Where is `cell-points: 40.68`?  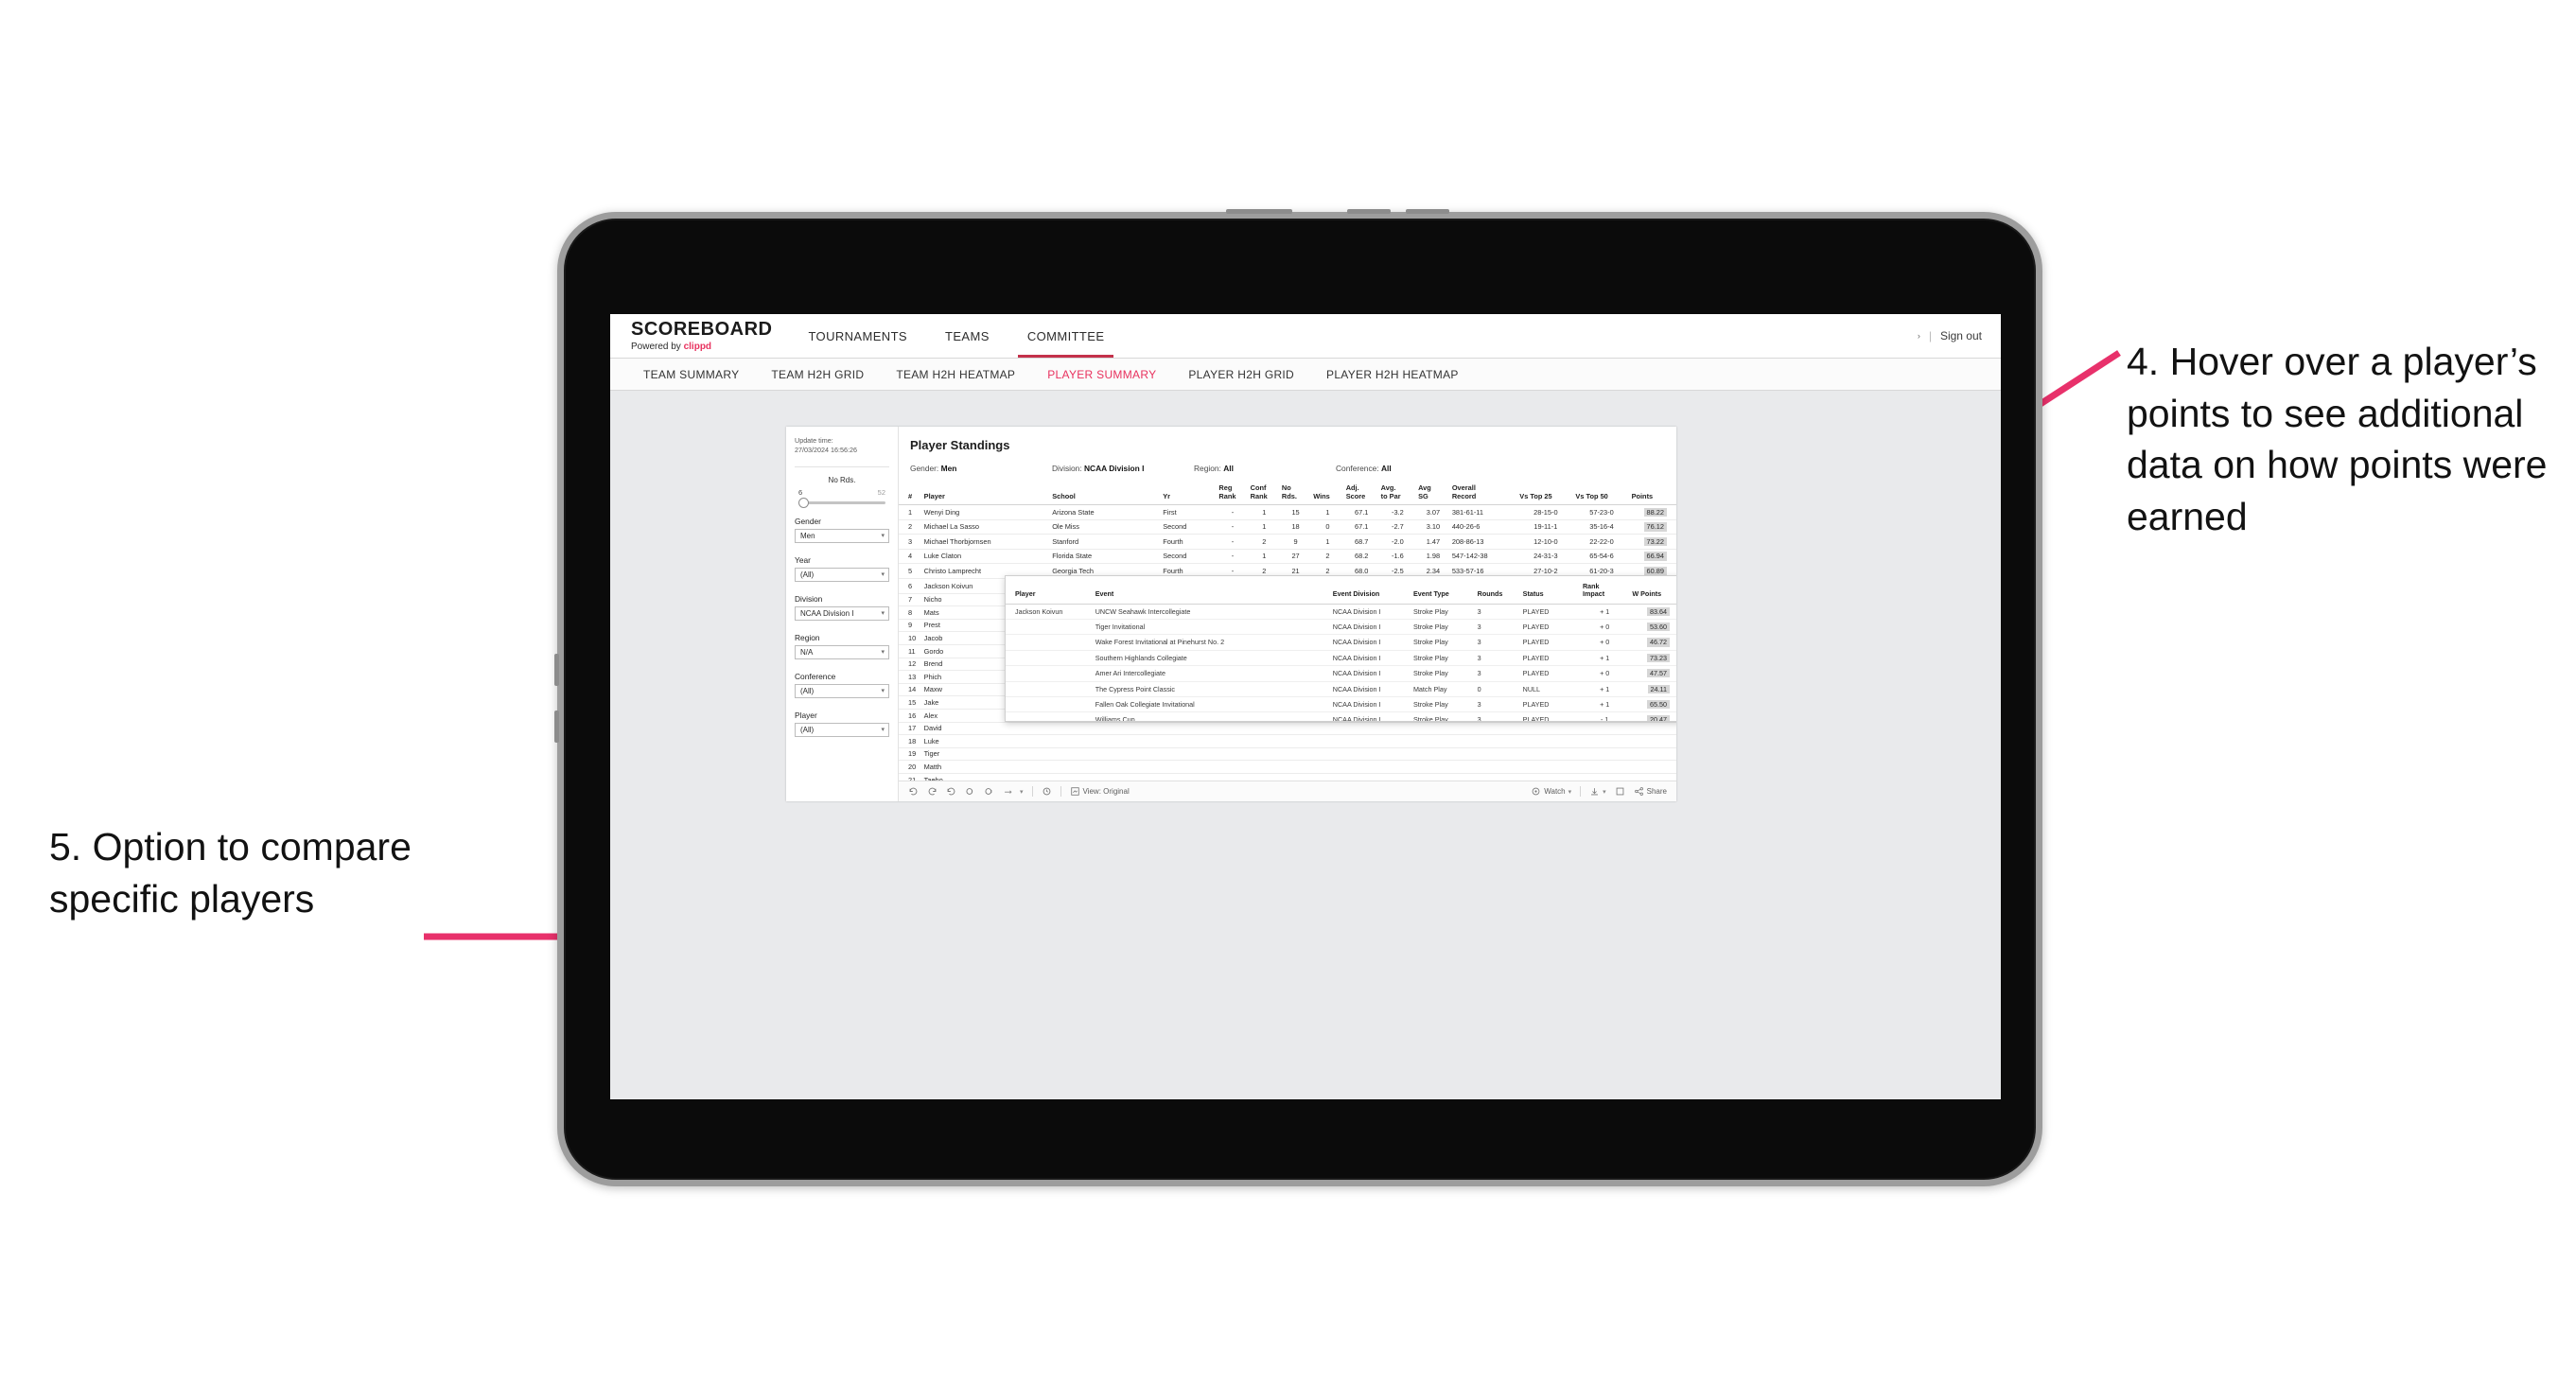
cell-points: 40.68 is located at coordinates (1652, 793).